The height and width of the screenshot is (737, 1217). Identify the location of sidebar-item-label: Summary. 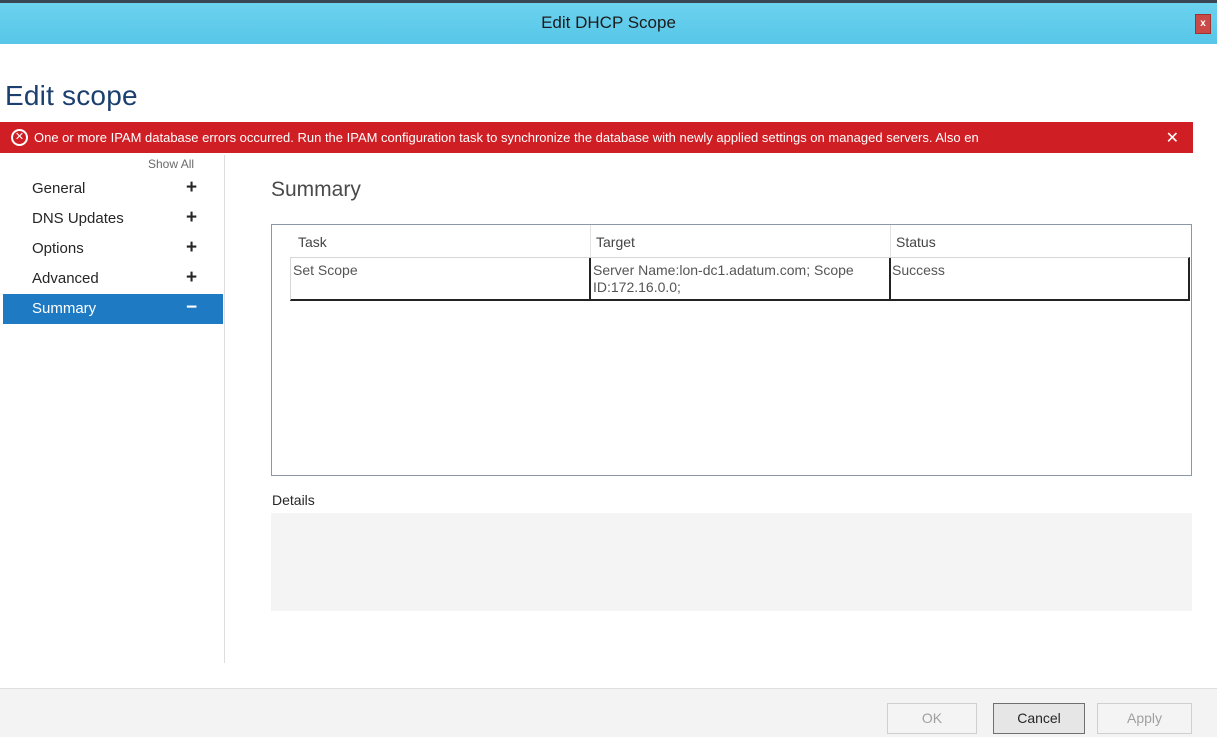
(64, 308).